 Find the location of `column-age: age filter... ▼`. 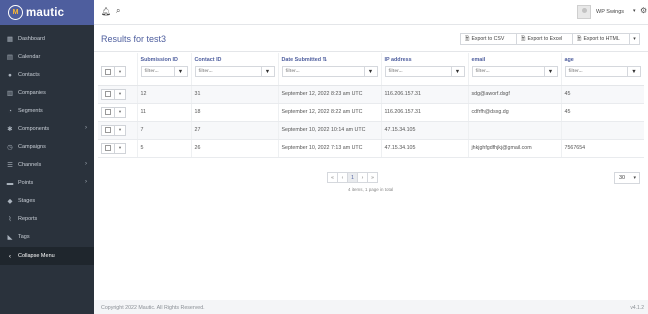

column-age: age filter... ▼ is located at coordinates (602, 69).